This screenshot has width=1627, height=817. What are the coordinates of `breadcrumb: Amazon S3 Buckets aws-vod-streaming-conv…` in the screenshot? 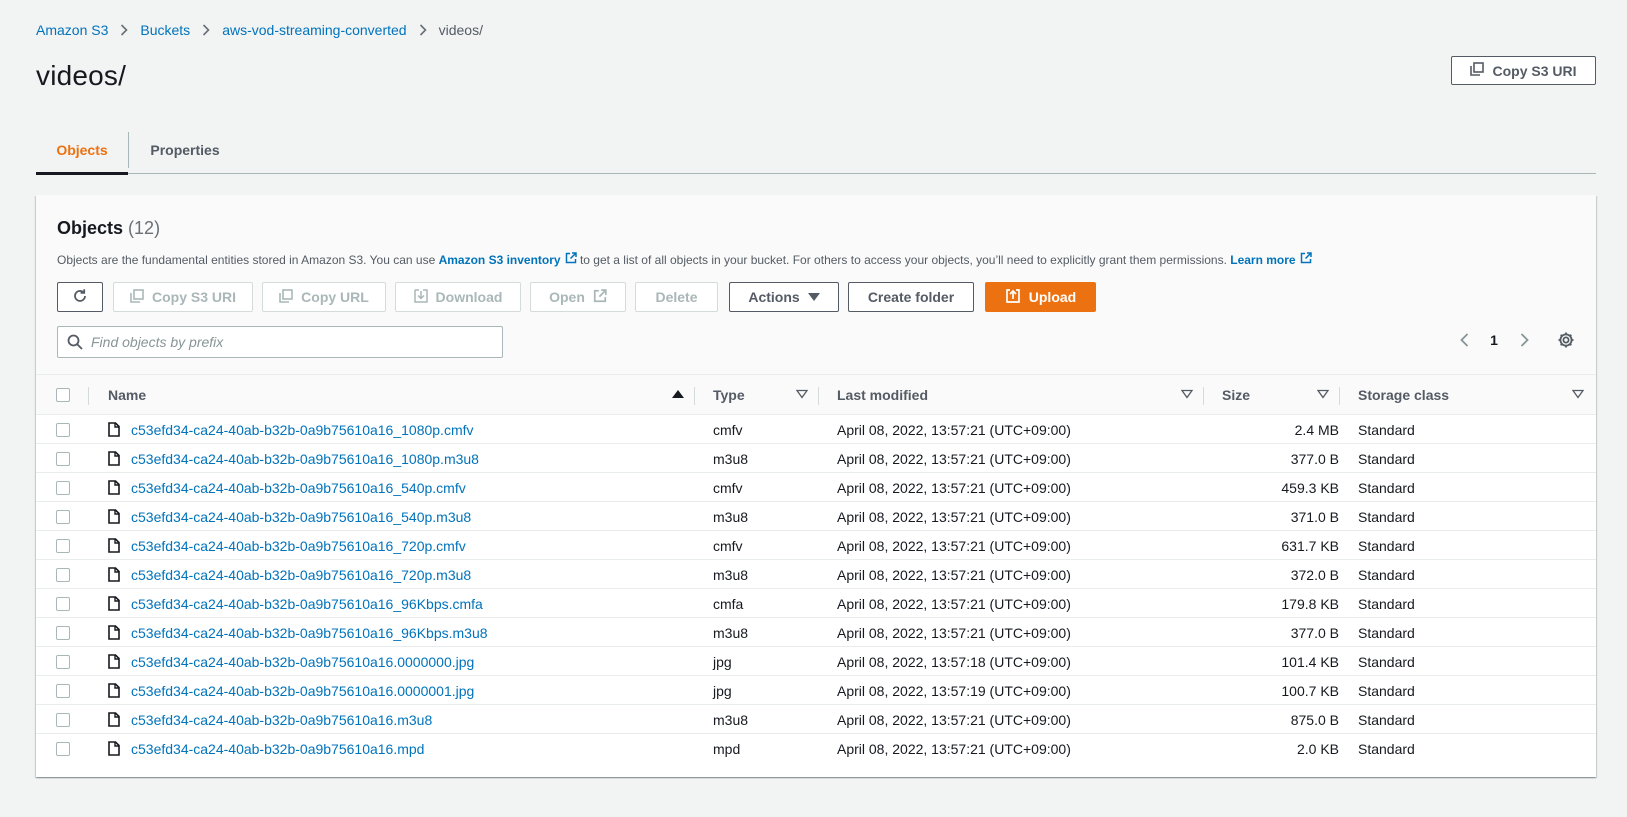 It's located at (259, 30).